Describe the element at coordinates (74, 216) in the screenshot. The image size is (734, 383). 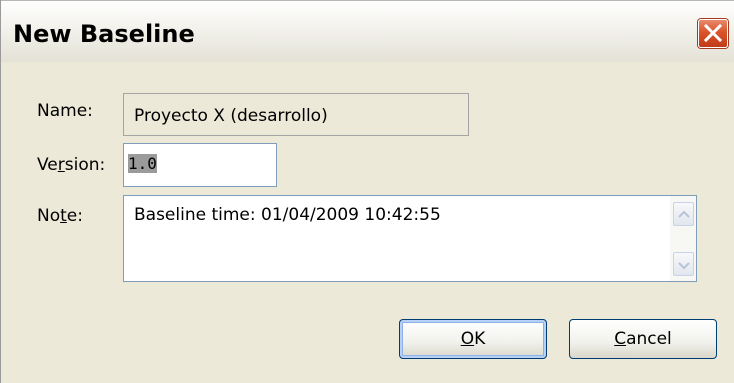
I see `note-label-part: e:` at that location.